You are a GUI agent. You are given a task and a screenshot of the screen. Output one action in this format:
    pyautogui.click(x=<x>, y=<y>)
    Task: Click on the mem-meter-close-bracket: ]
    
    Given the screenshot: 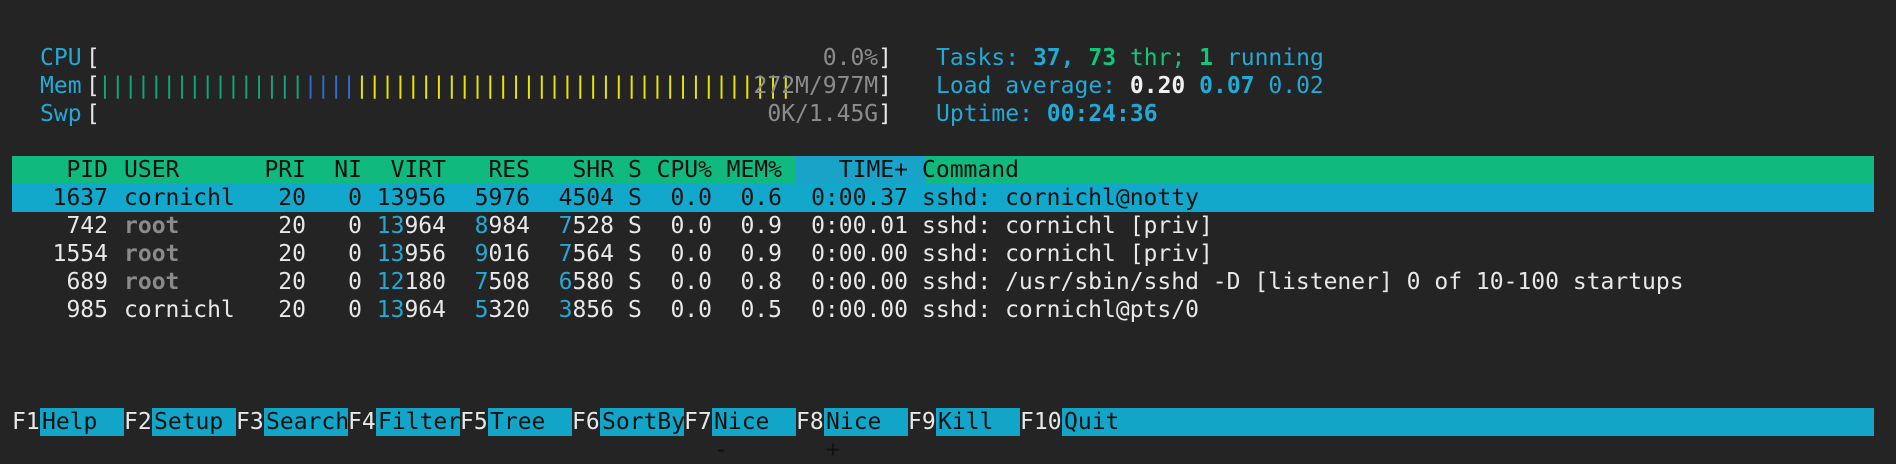 What is the action you would take?
    pyautogui.click(x=885, y=86)
    